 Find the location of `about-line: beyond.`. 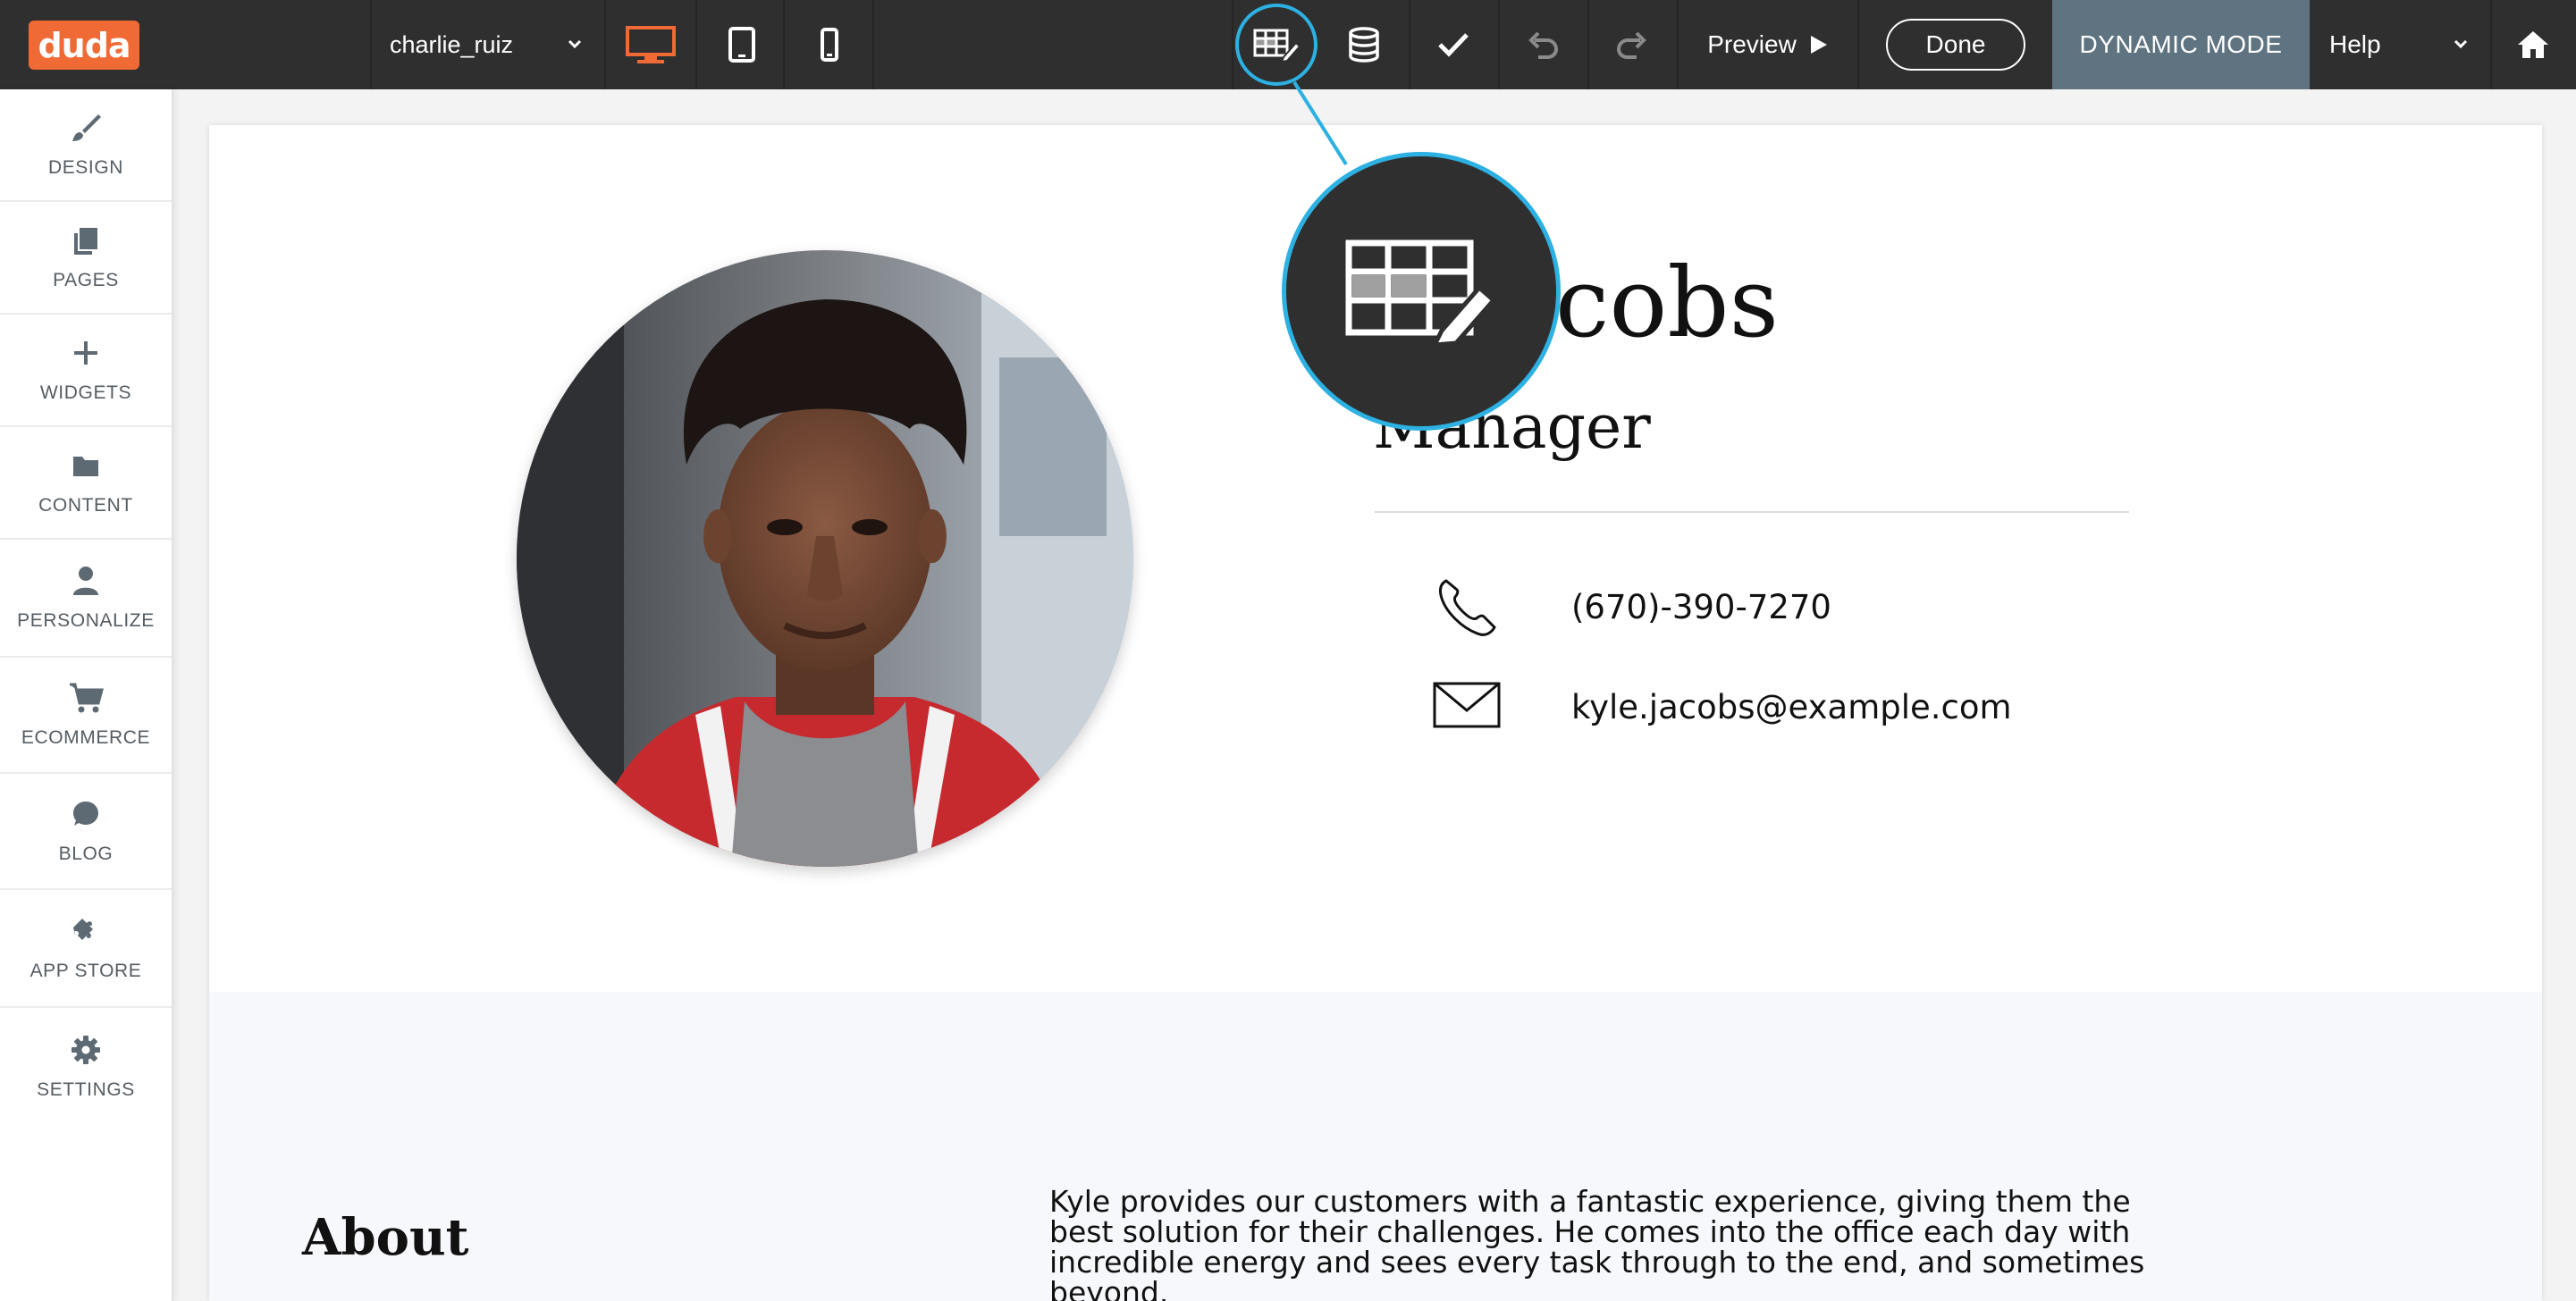

about-line: beyond. is located at coordinates (1109, 1288).